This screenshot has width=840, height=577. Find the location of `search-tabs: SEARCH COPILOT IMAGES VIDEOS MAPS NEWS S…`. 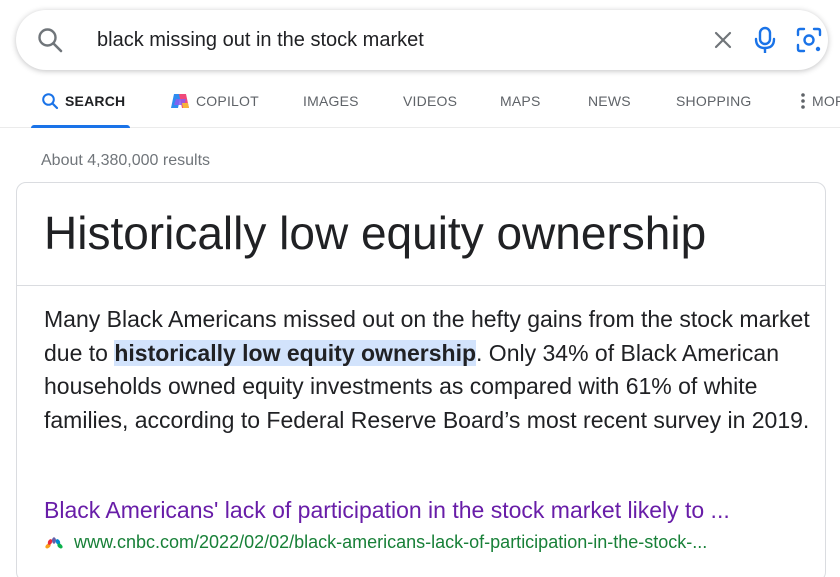

search-tabs: SEARCH COPILOT IMAGES VIDEOS MAPS NEWS S… is located at coordinates (420, 103).